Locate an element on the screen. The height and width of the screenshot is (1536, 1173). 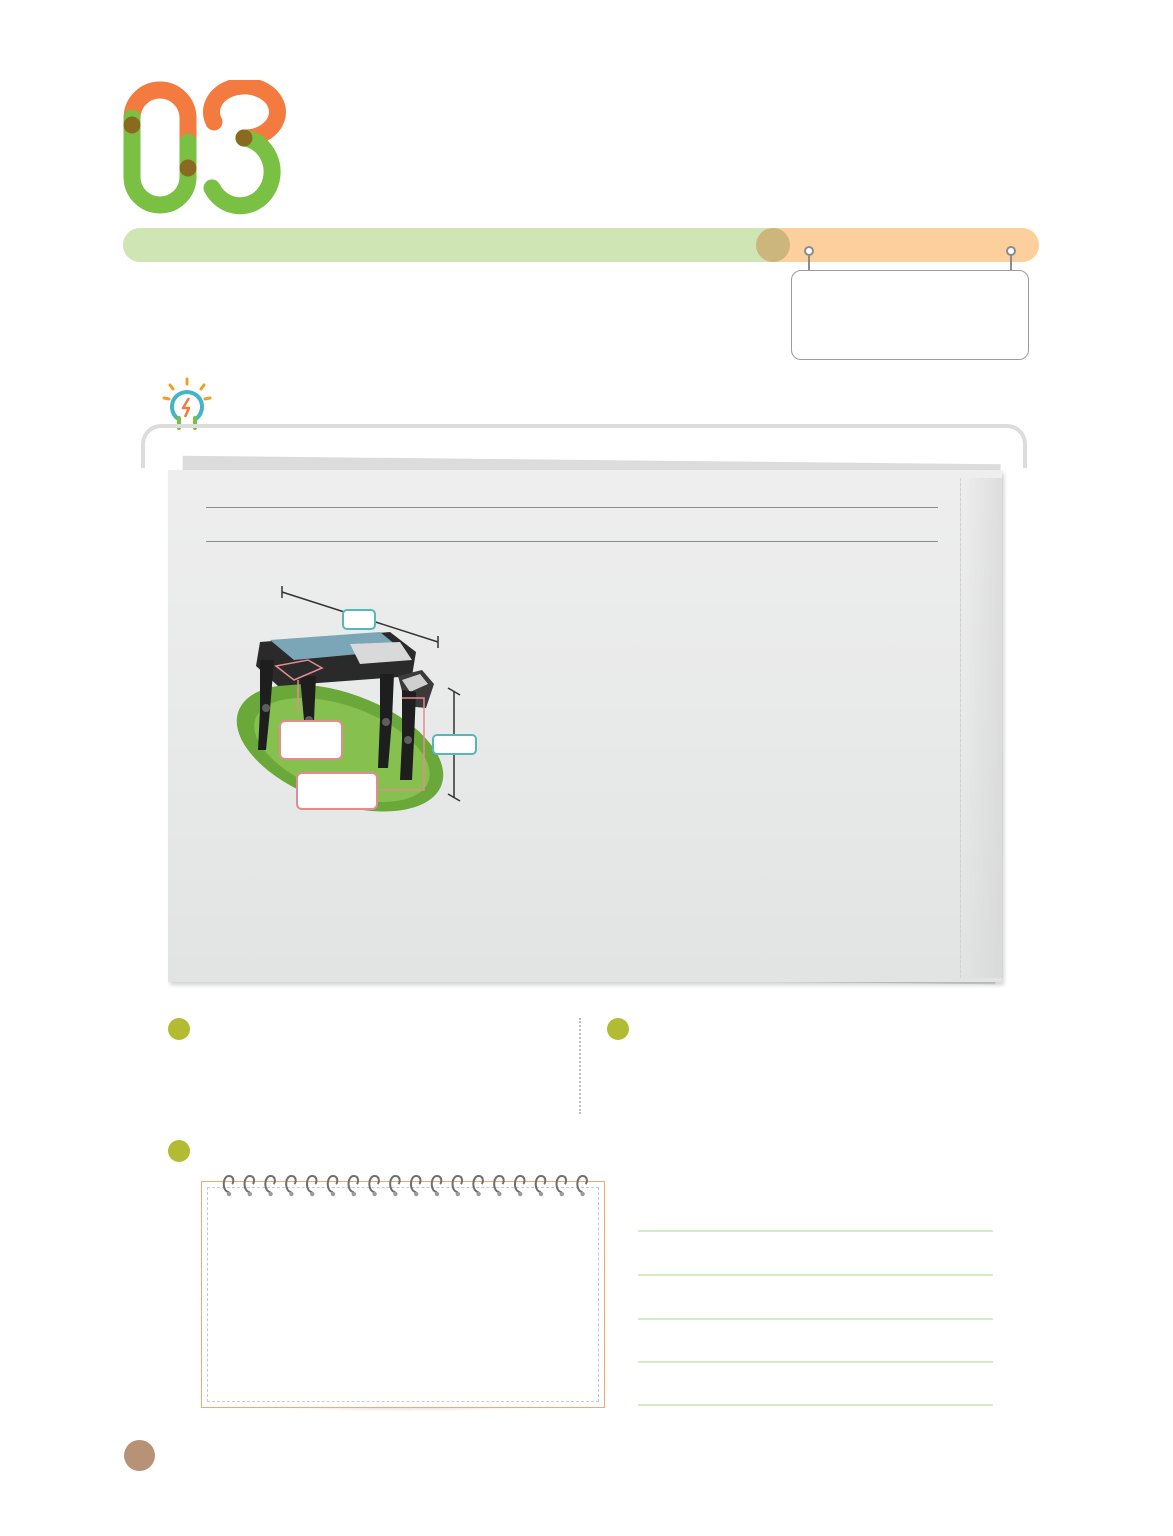
progress-knob is located at coordinates (773, 245).